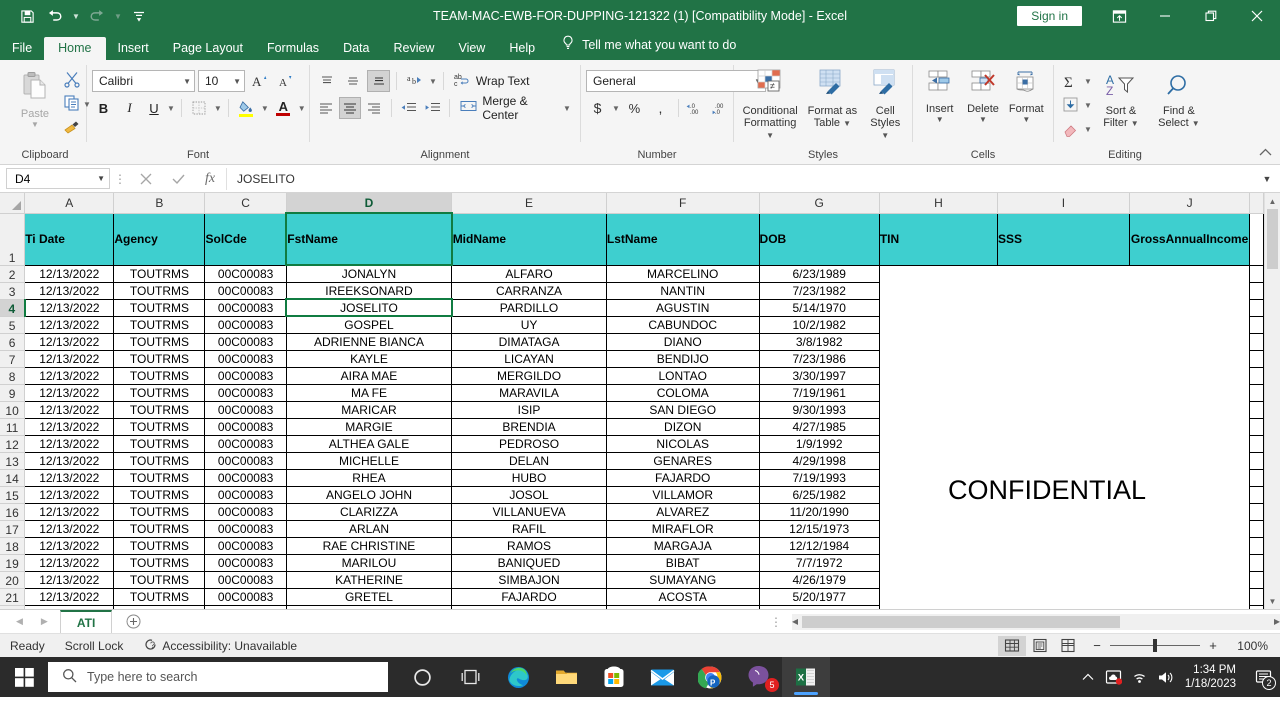 The height and width of the screenshot is (720, 1280). I want to click on cell-fstname-5: GOSPEL, so click(369, 324).